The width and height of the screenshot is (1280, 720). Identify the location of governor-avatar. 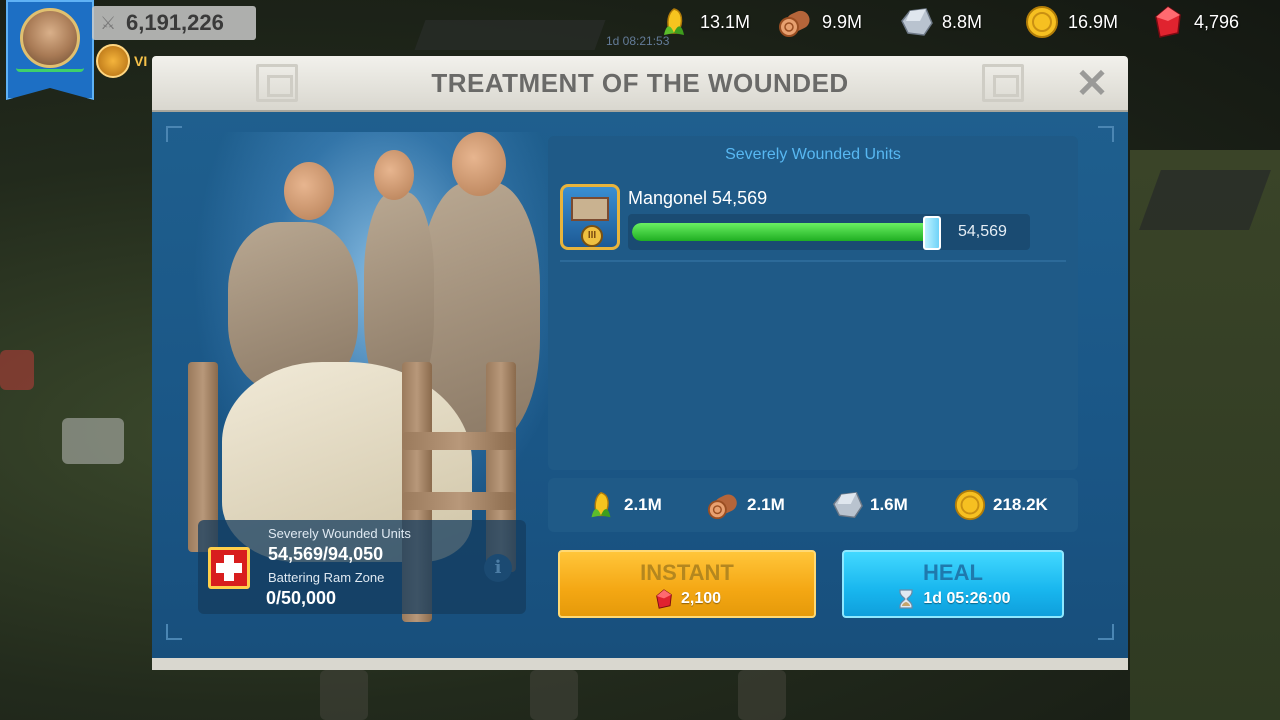
(50, 50).